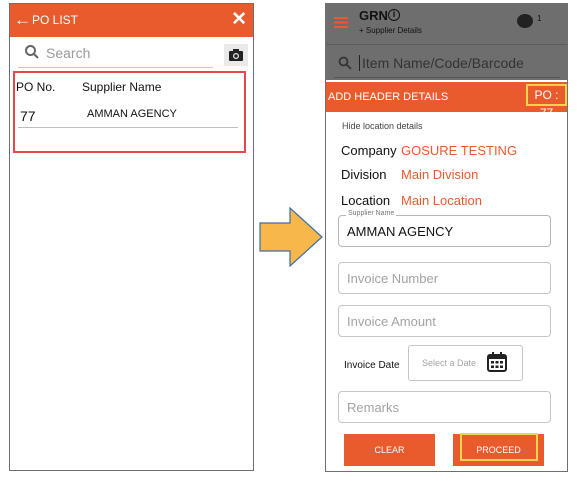 The image size is (577, 481). I want to click on invoice-number-placeholder: Invoice Number, so click(393, 278).